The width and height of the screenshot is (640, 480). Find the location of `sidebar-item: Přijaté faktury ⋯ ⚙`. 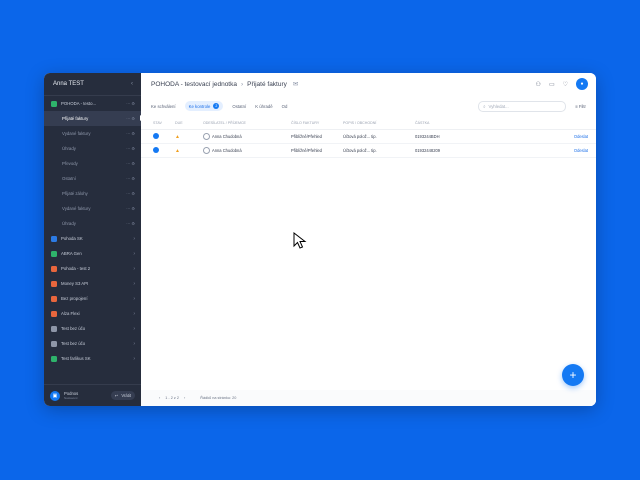

sidebar-item: Přijaté faktury ⋯ ⚙ is located at coordinates (94, 118).